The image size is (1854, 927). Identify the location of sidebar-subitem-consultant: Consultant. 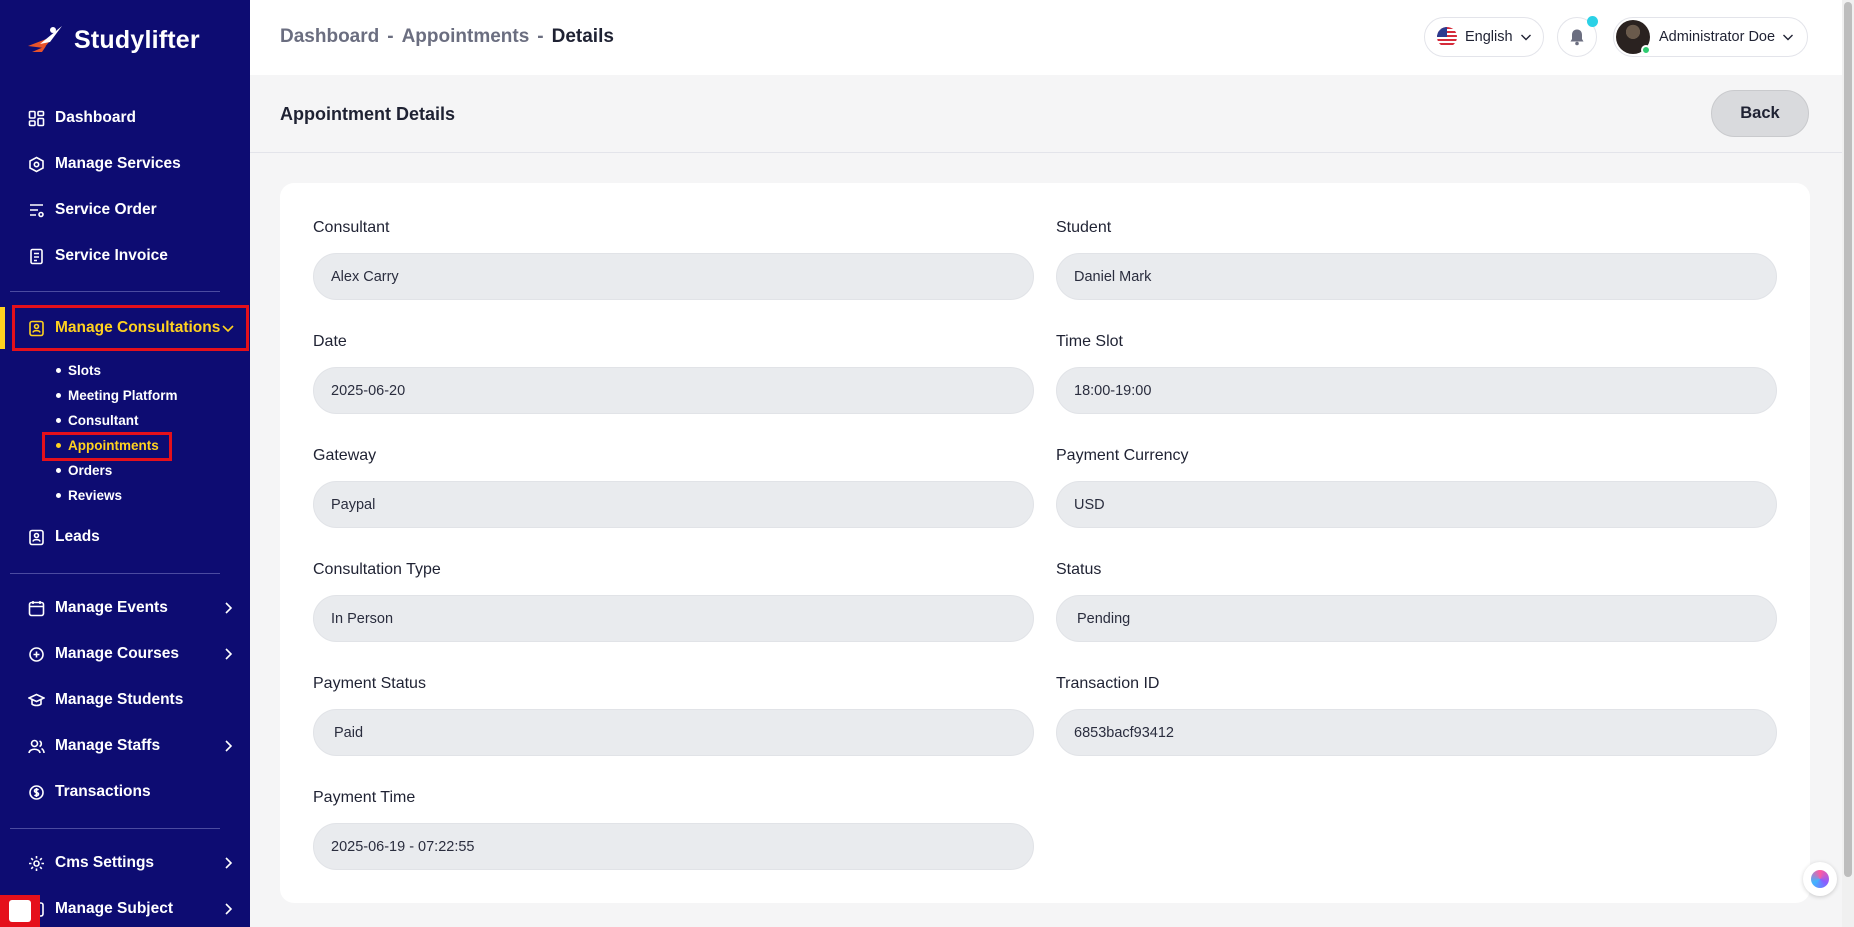
(97, 420).